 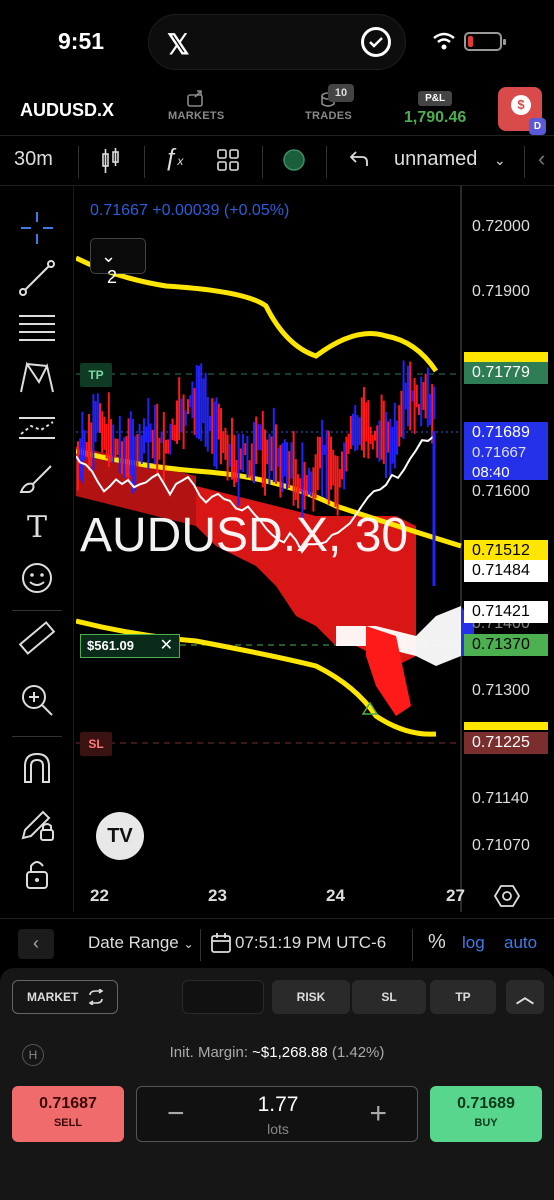 What do you see at coordinates (310, 943) in the screenshot?
I see `session-time: 07:51:19 PM UTC-6` at bounding box center [310, 943].